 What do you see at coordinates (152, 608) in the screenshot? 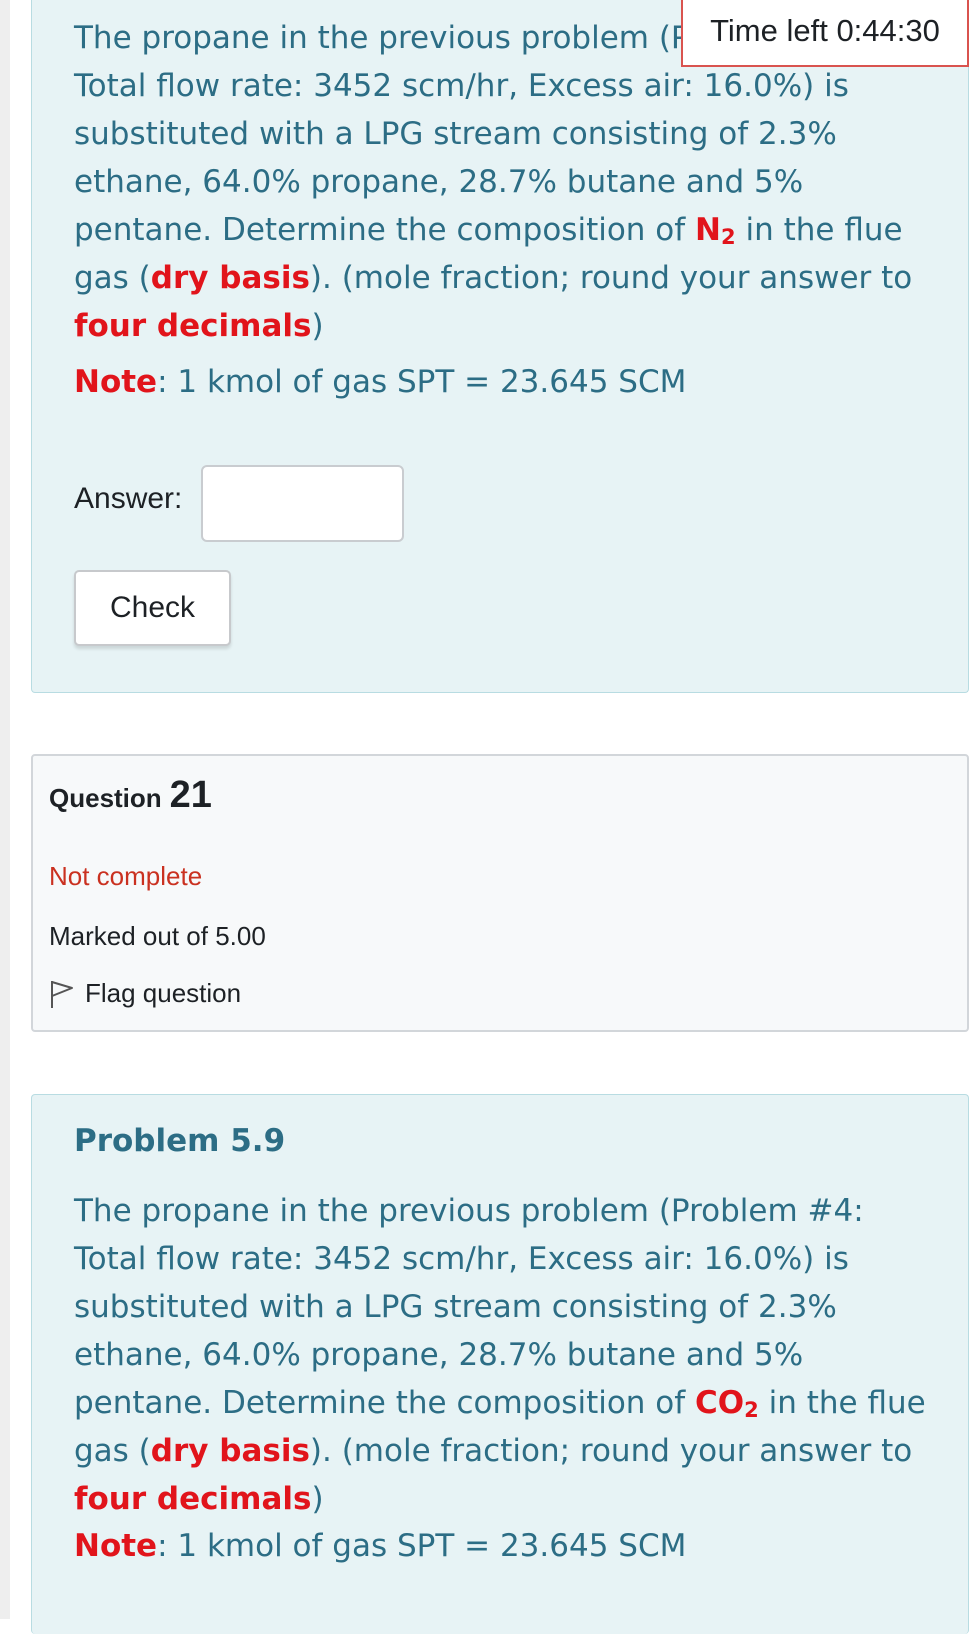
I see `check-button: Check` at bounding box center [152, 608].